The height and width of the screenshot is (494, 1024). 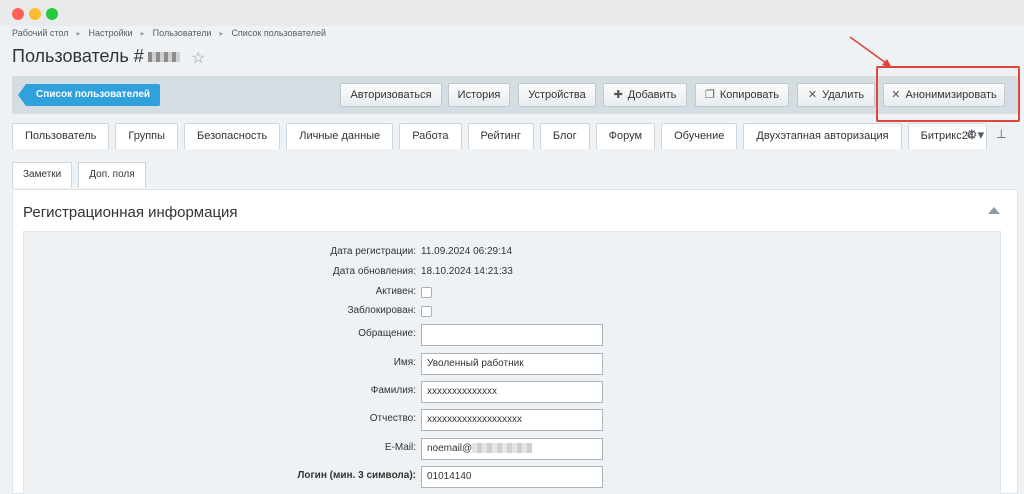 I want to click on form-row: Фамилия: xxxxxxxxxxxxxx, so click(x=513, y=392).